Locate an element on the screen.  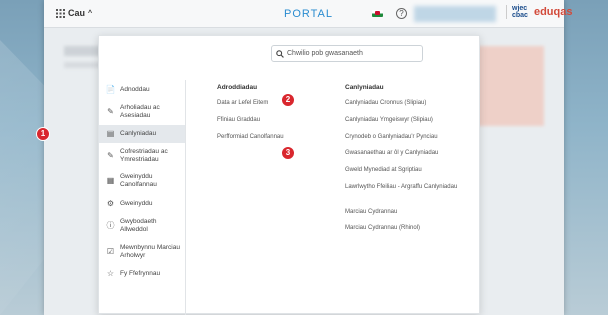
menu-divider is located at coordinates (185, 197).